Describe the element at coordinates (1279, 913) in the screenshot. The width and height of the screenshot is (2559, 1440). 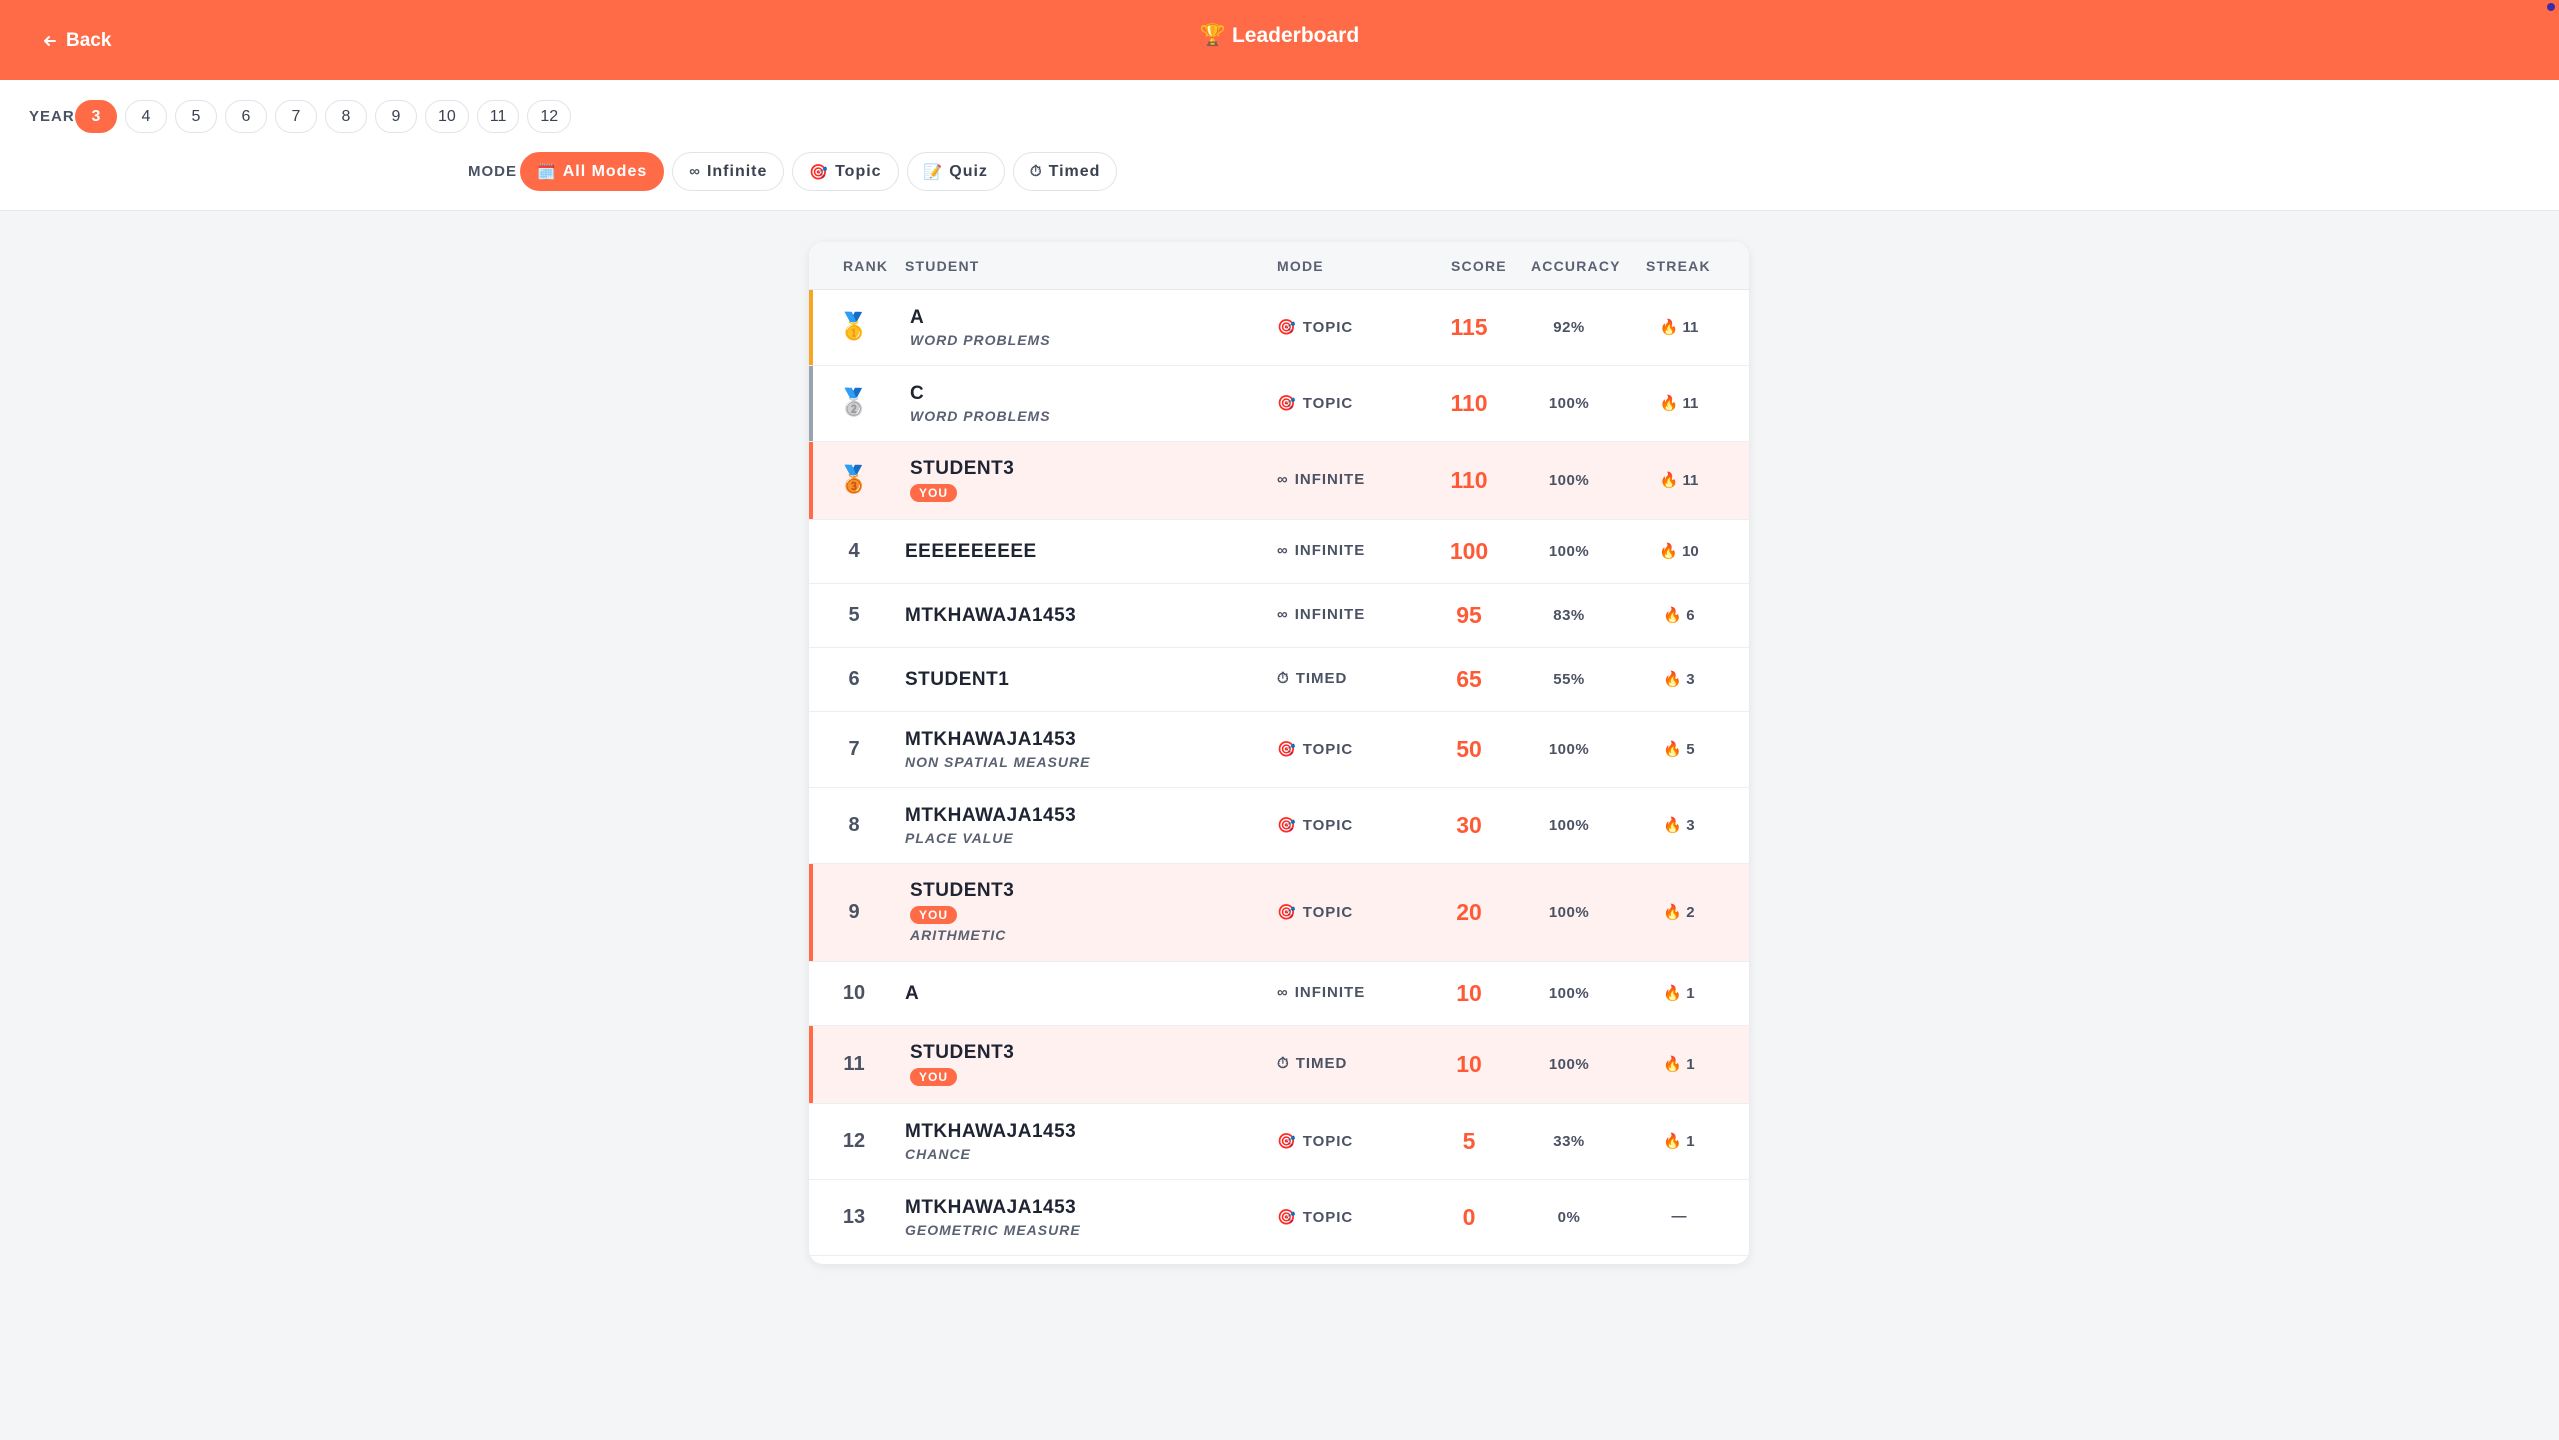
I see `table-row: 9 STUDENT3 YOU ARITHMETIC 🎯 TOPIC 20 100% 🔥 2` at that location.